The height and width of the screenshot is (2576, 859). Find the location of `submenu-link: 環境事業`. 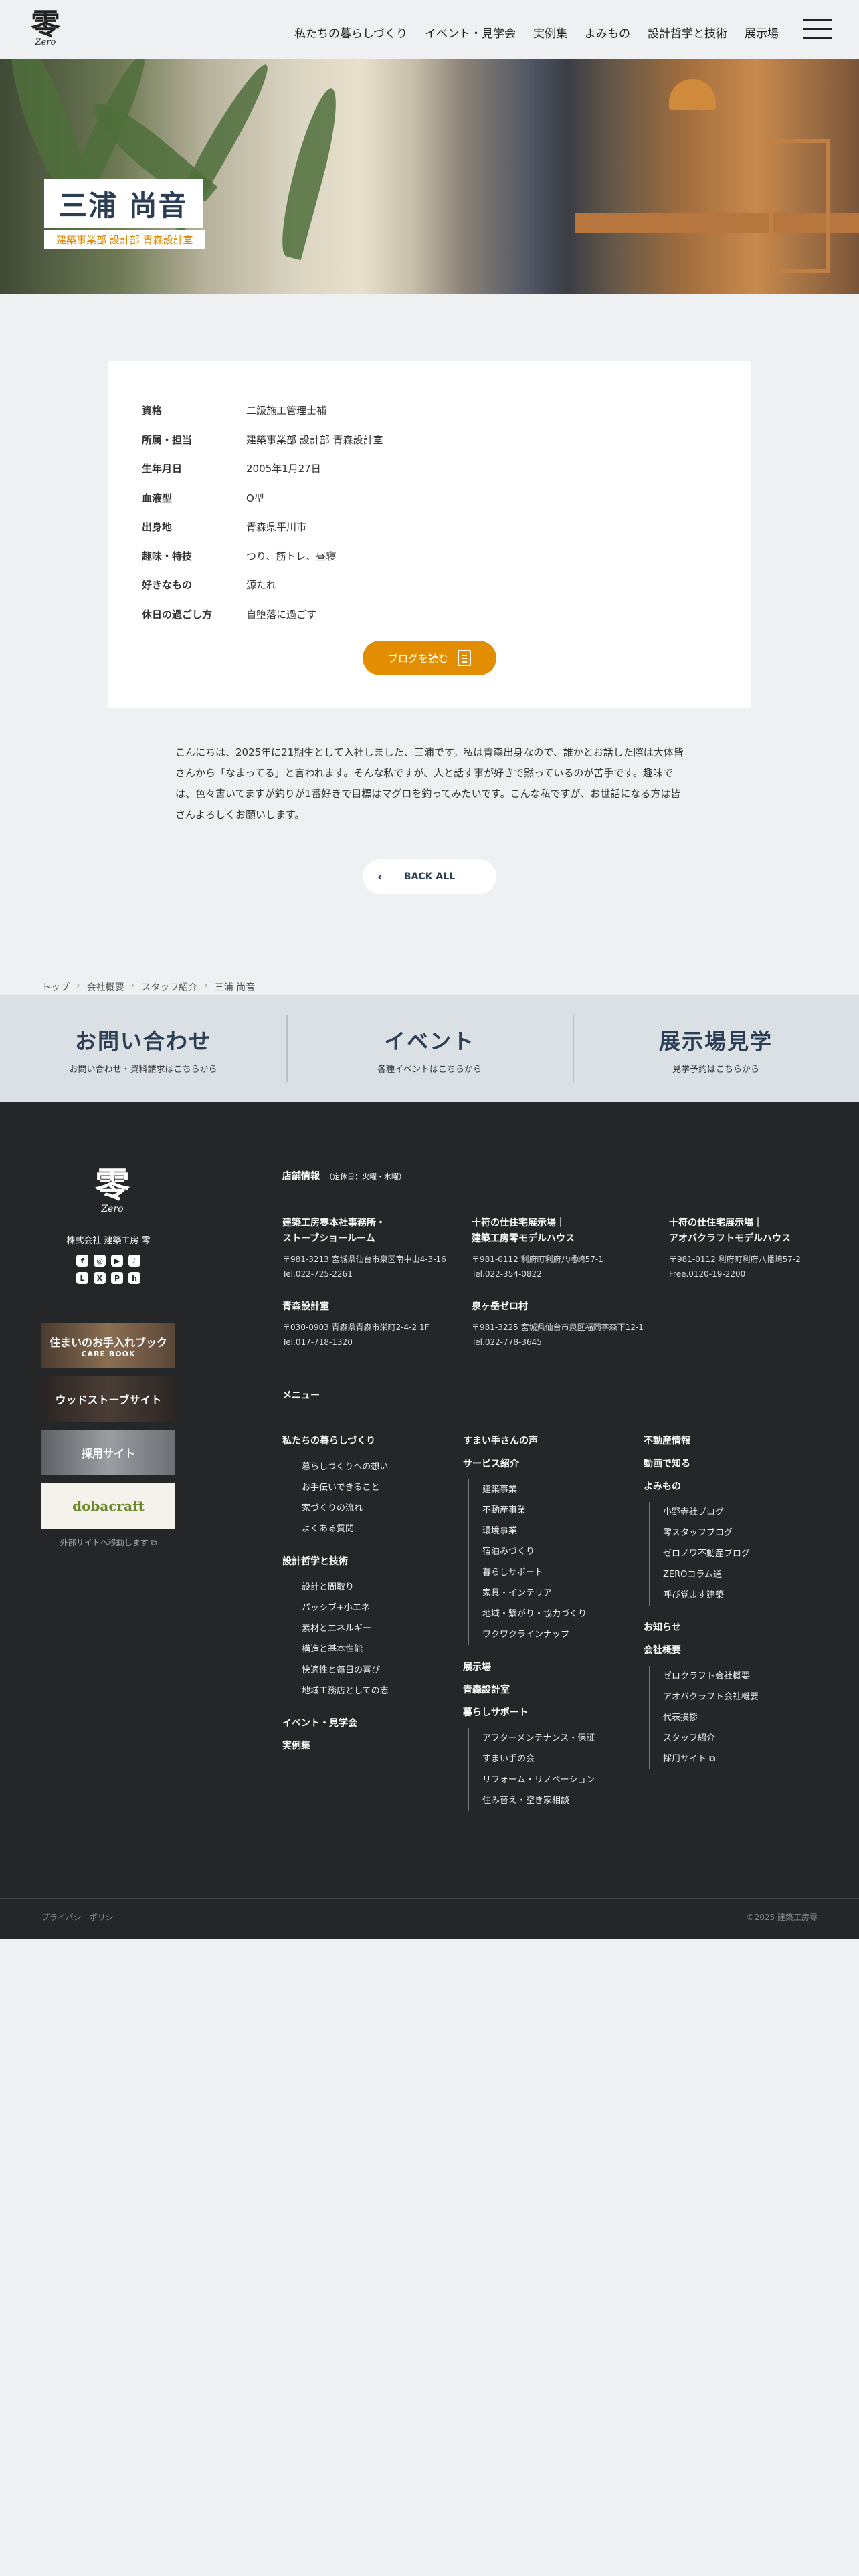

submenu-link: 環境事業 is located at coordinates (559, 1531).